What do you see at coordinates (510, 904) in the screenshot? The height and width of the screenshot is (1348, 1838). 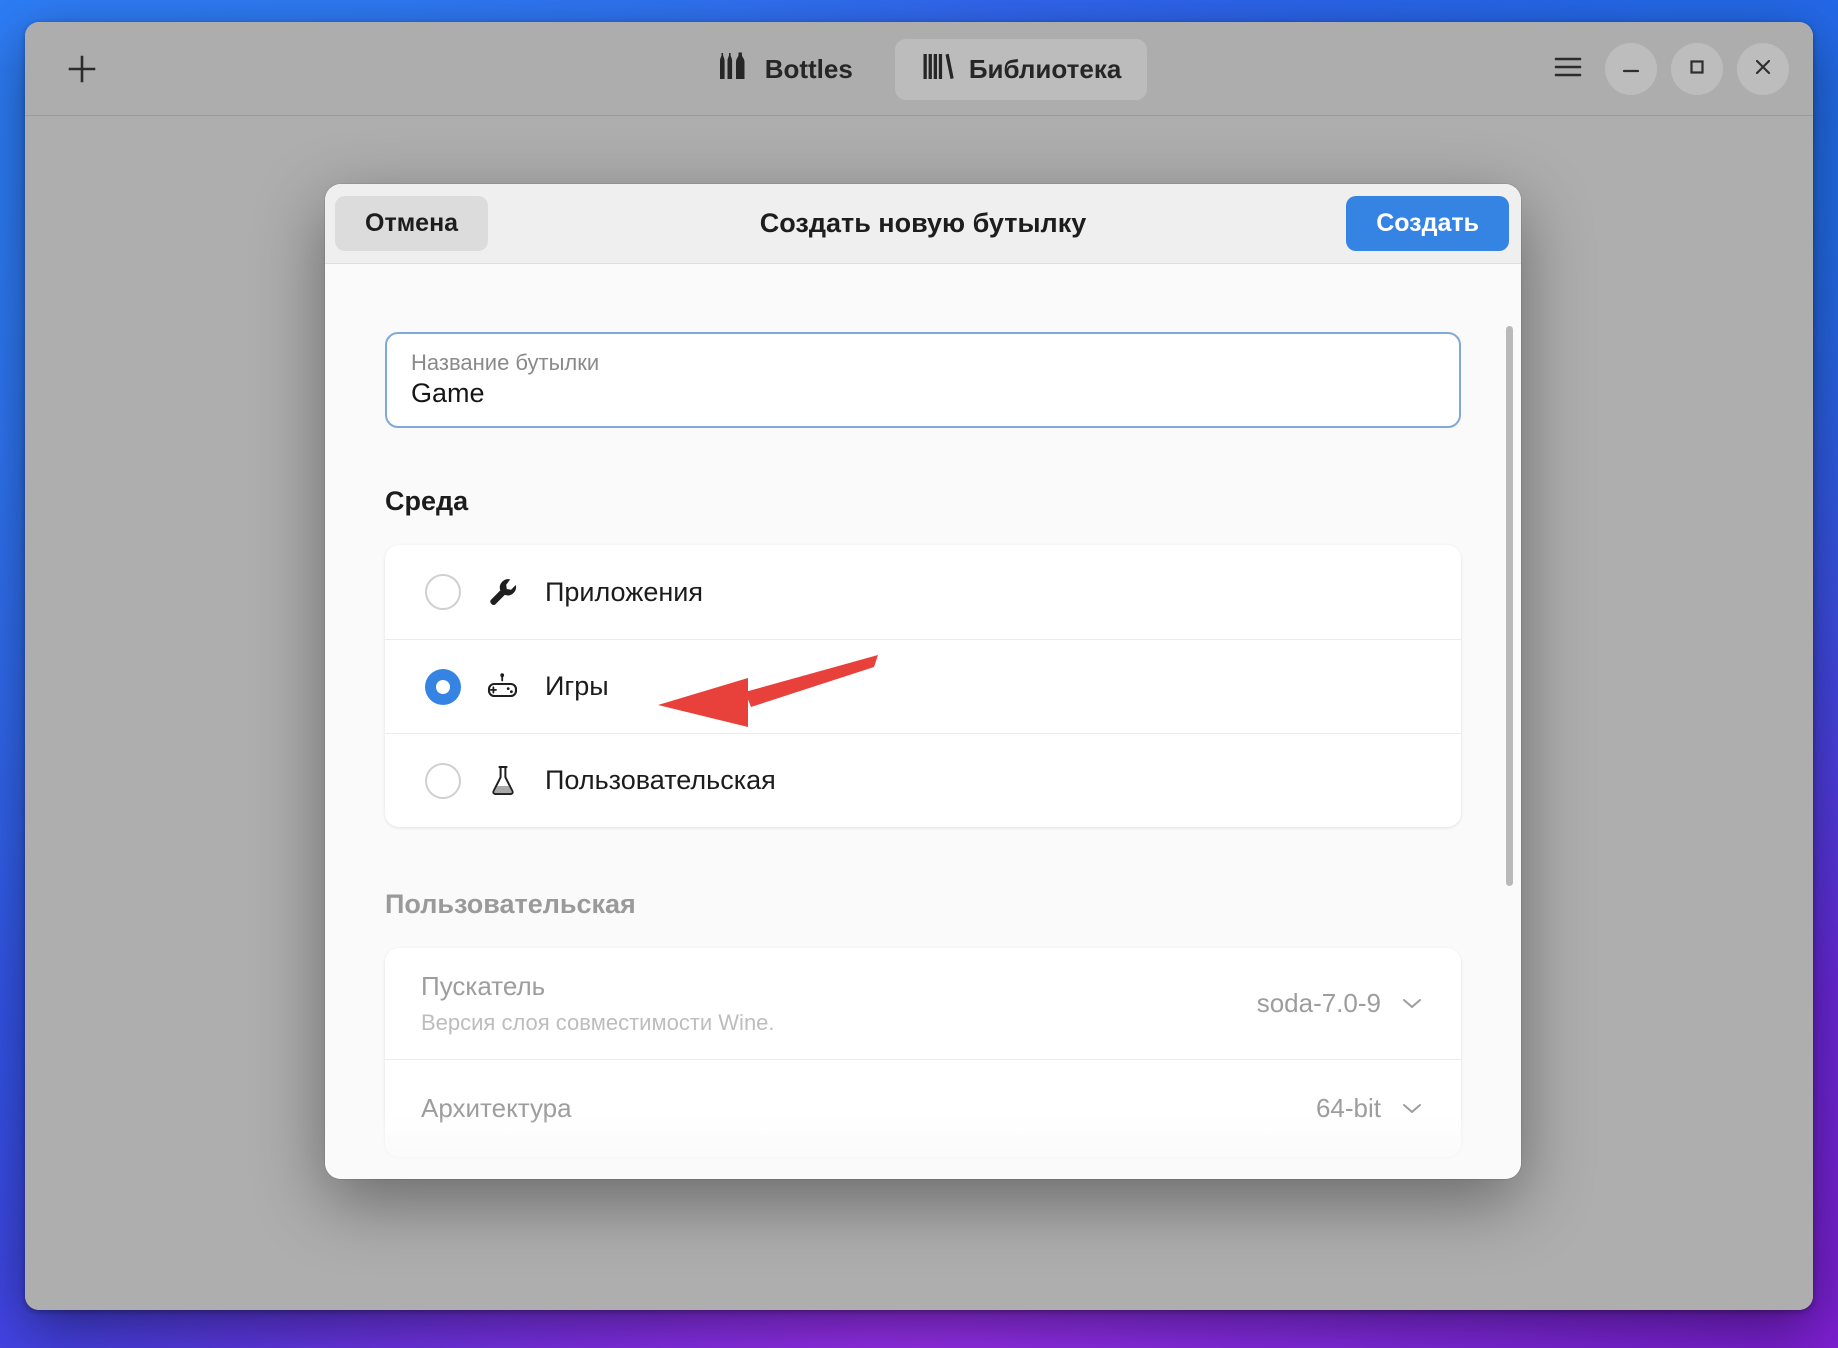 I see `custom-section-heading: Пользовательская` at bounding box center [510, 904].